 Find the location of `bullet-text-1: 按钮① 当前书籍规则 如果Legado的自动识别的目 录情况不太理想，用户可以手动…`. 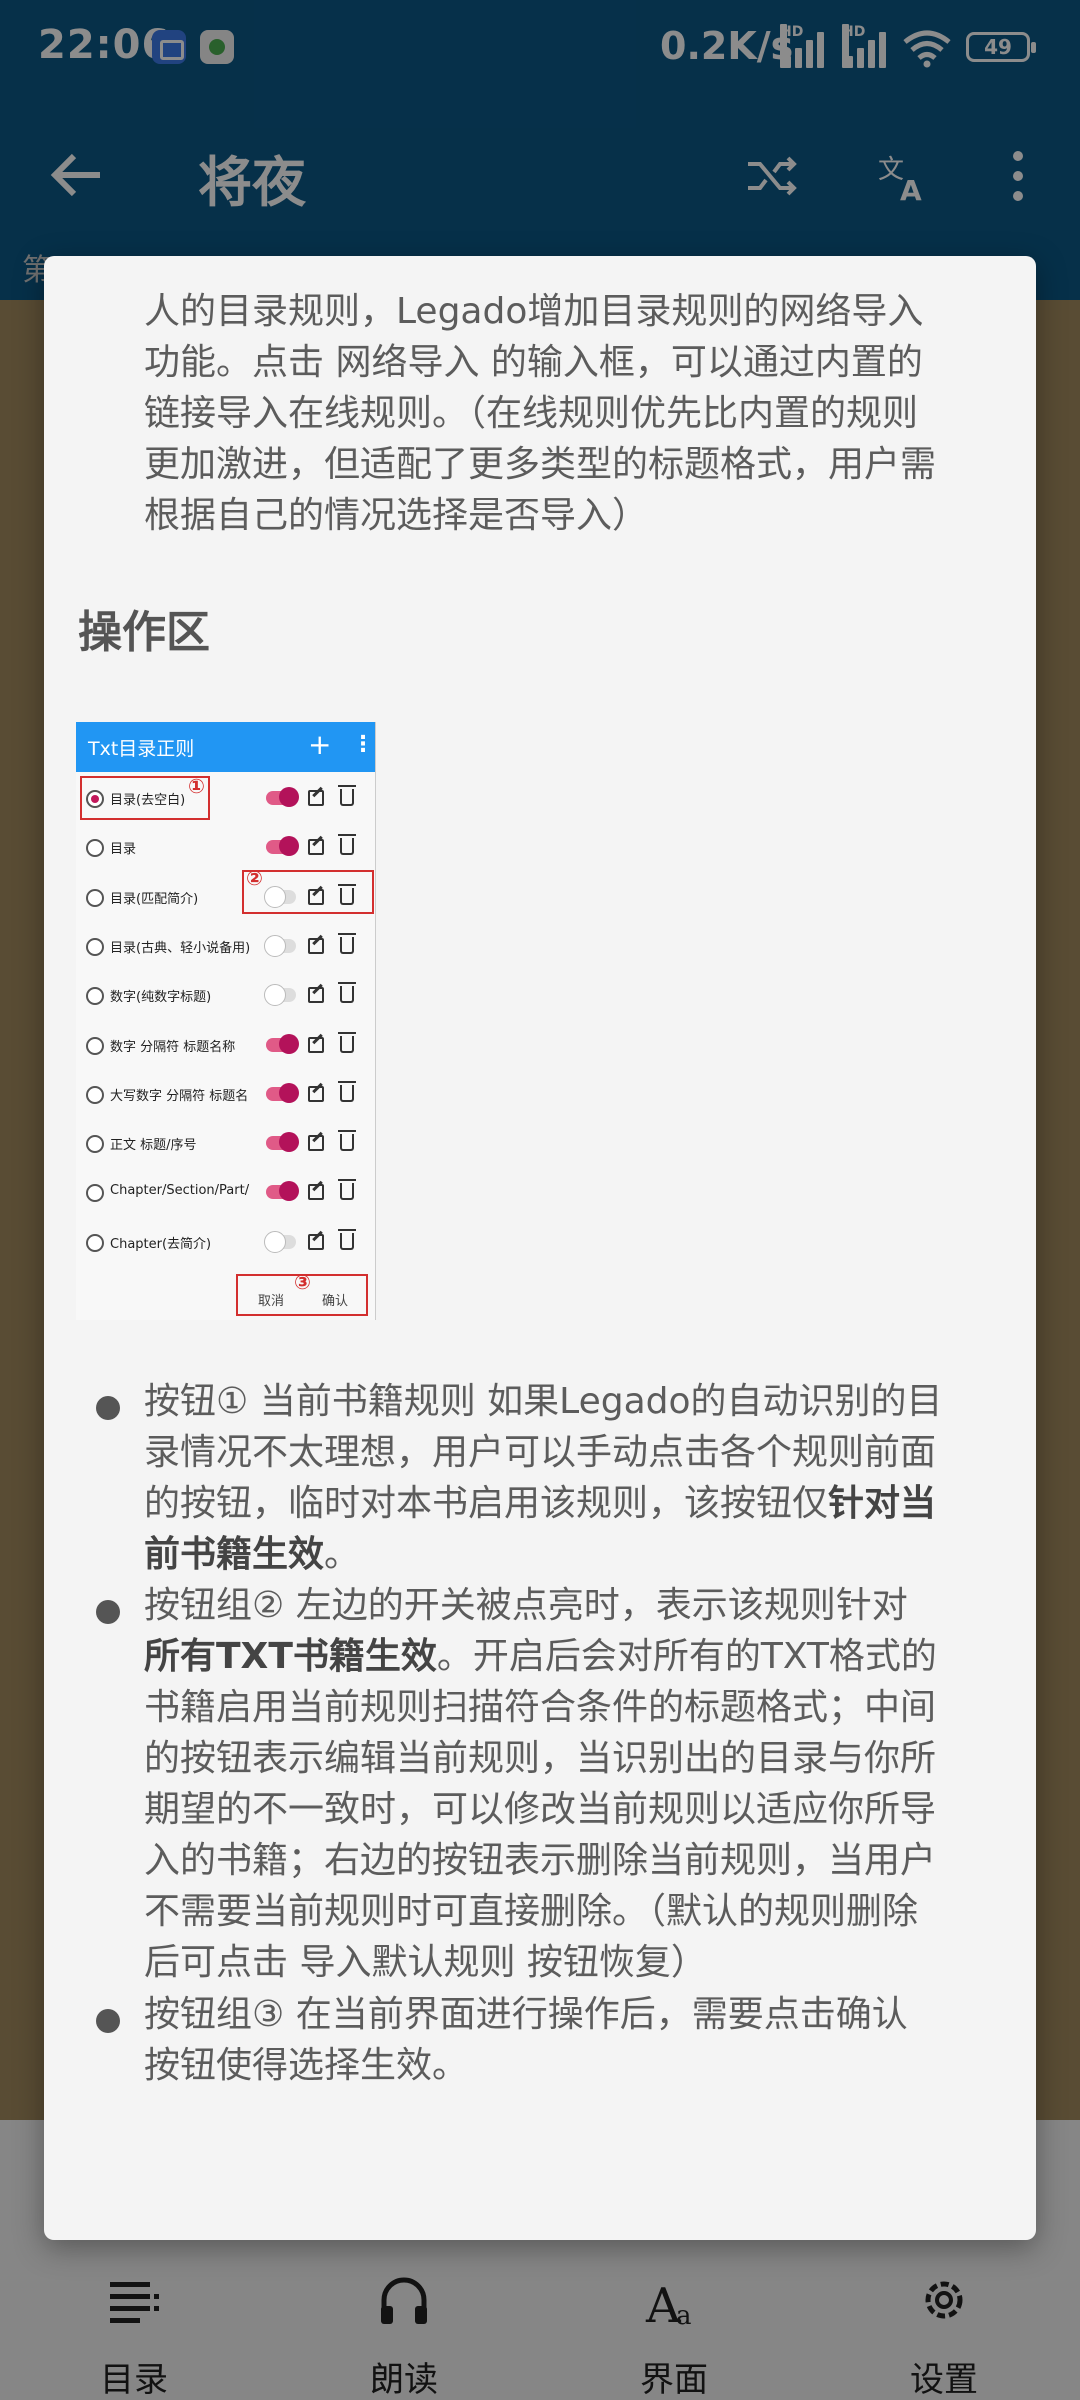

bullet-text-1: 按钮① 当前书籍规则 如果Legado的自动识别的目 录情况不太理想，用户可以手动… is located at coordinates (575, 1478).